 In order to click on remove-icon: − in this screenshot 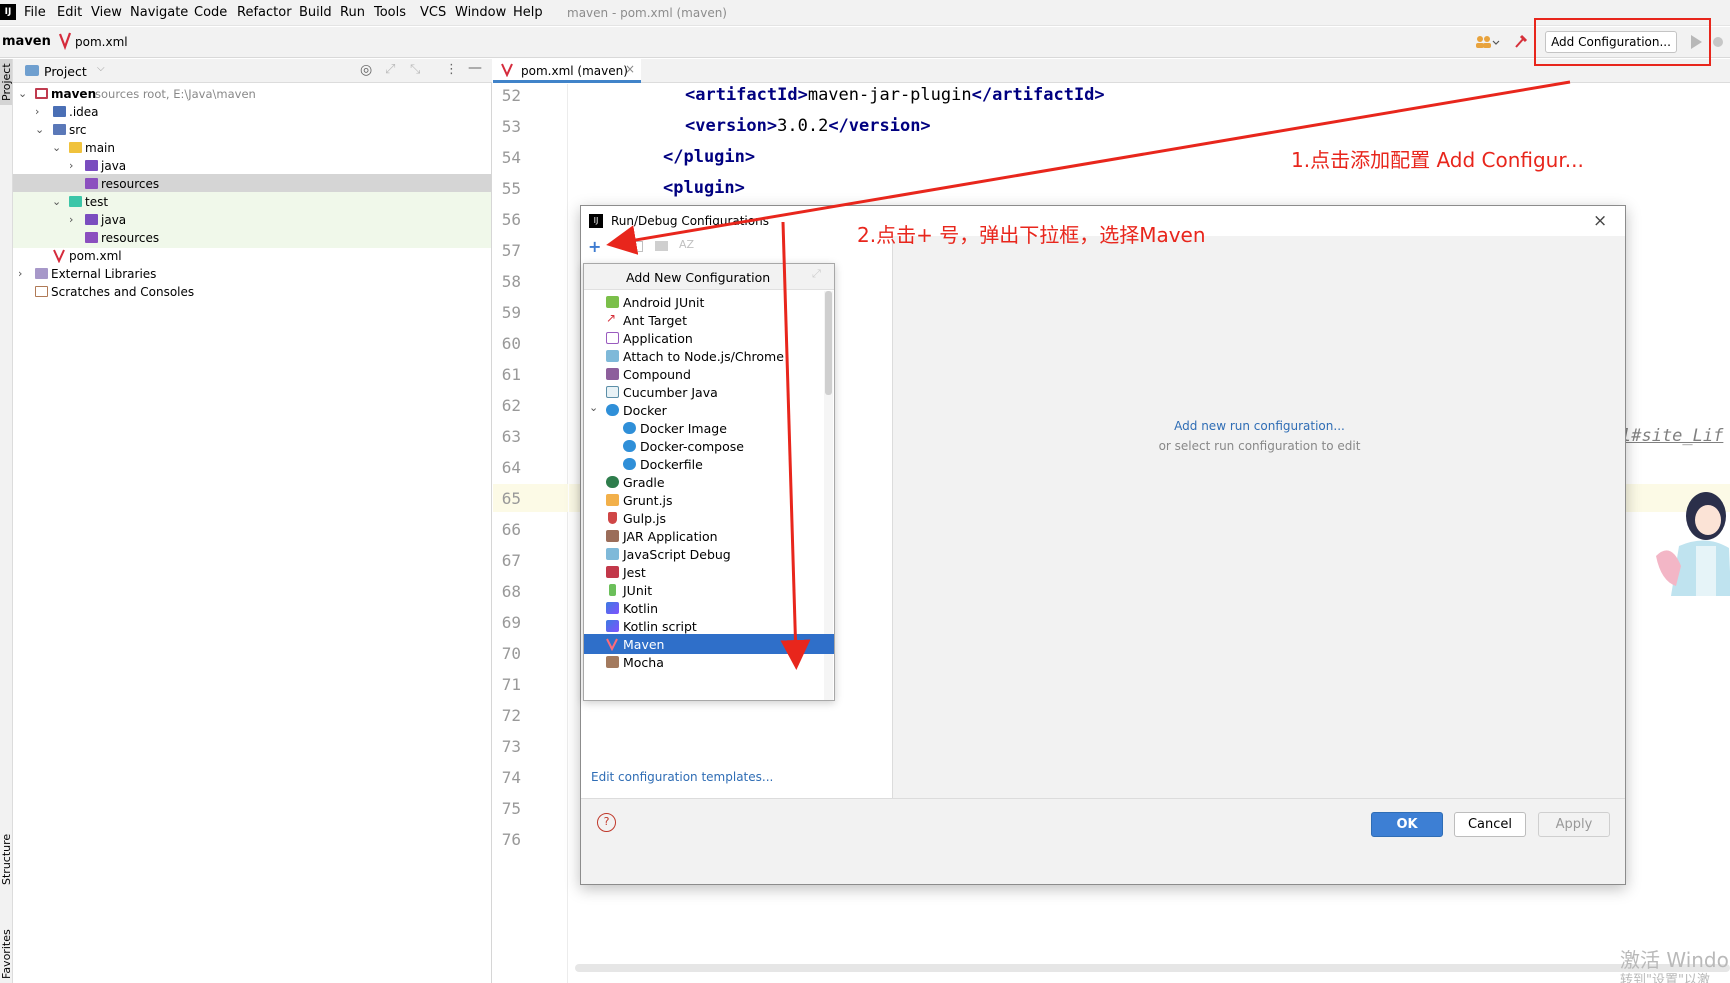, I will do `click(617, 246)`.